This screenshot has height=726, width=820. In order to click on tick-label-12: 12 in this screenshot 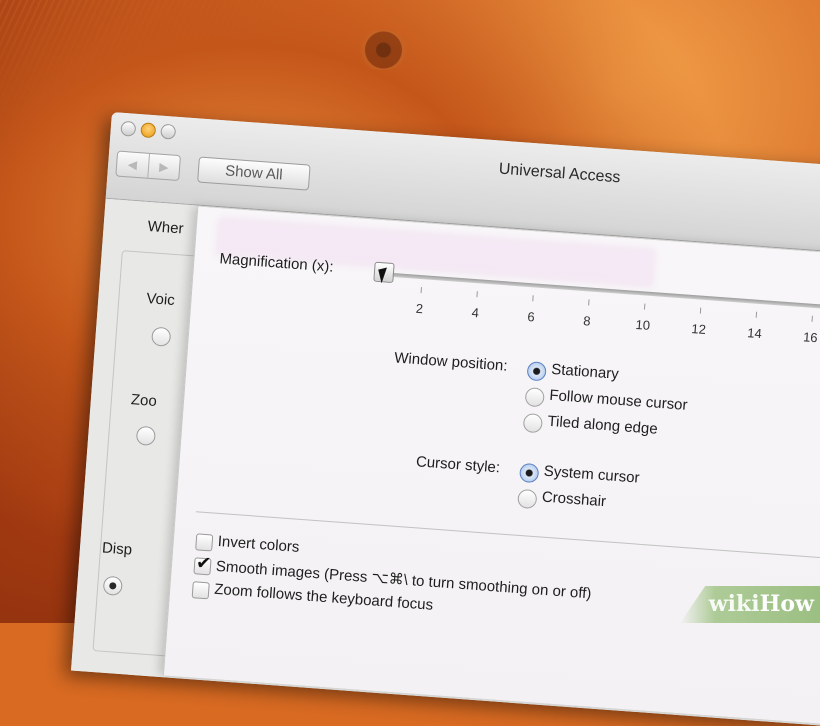, I will do `click(698, 329)`.